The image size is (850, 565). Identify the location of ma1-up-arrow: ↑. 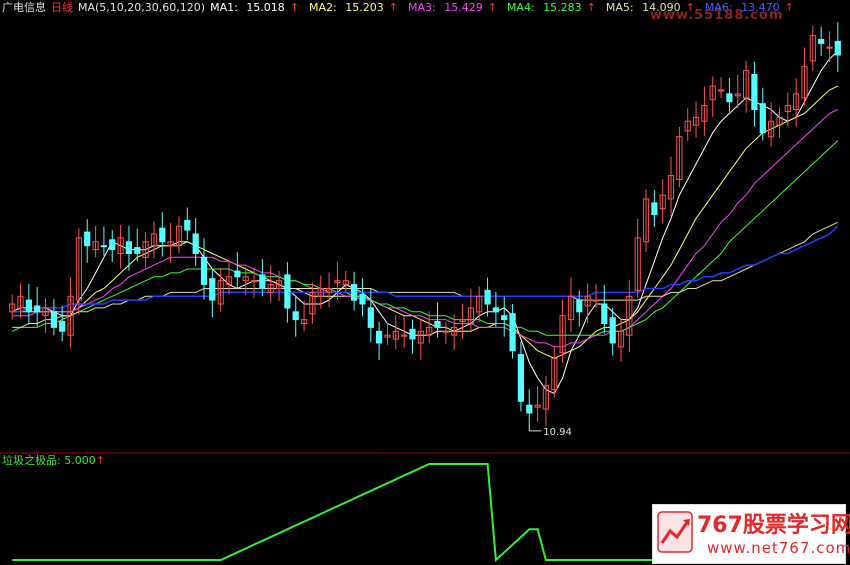
(294, 7).